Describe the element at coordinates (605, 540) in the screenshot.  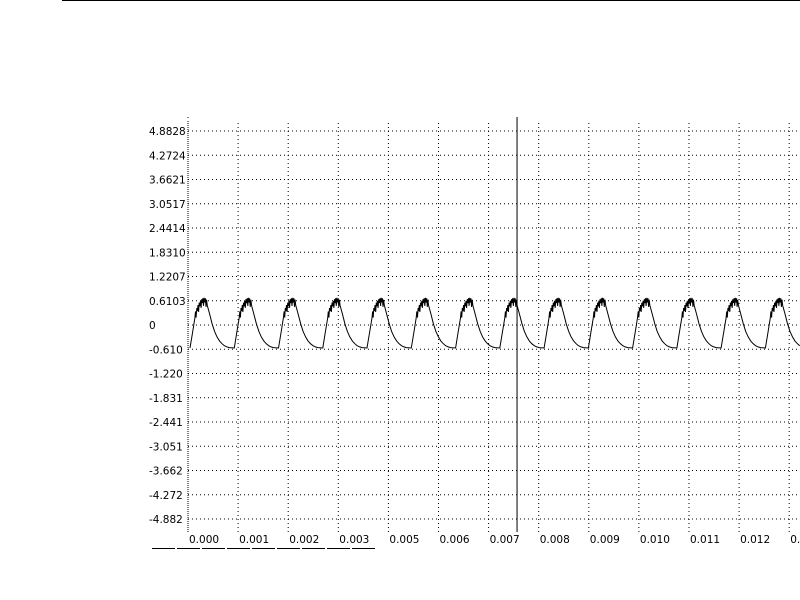
I see `x-tick-label: 0.009` at that location.